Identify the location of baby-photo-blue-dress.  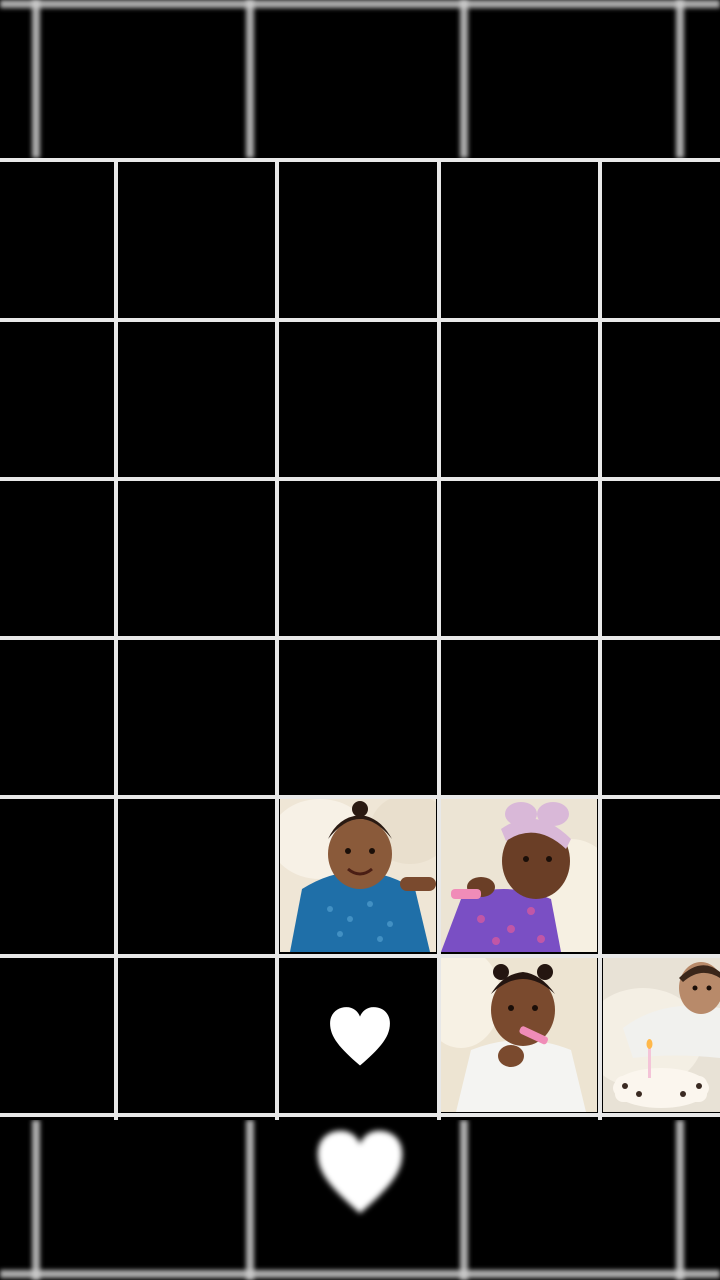
(358, 875).